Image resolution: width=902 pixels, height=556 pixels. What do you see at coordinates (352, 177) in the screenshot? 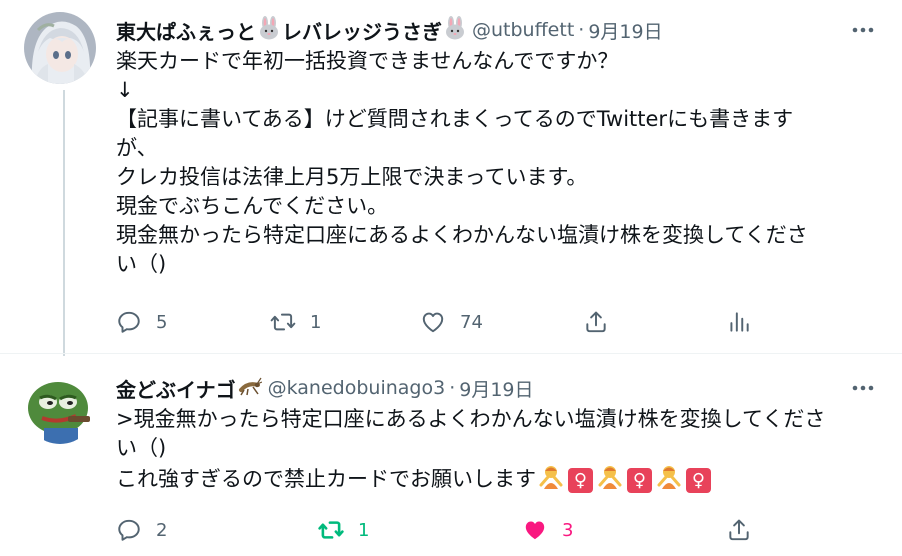
I see `tweet-text-line: クレカ投信は法律上月5万上限で決まっています。` at bounding box center [352, 177].